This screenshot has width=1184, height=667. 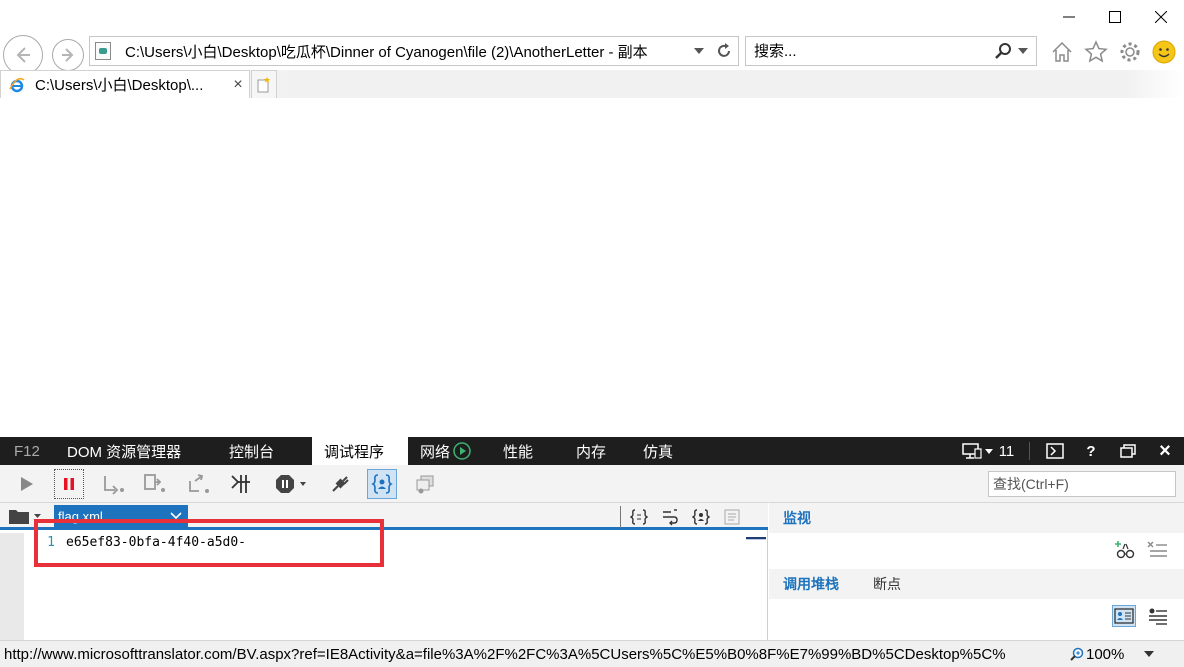 I want to click on code-text: e65ef83-0bfa-4f40-a5d0-, so click(x=156, y=542).